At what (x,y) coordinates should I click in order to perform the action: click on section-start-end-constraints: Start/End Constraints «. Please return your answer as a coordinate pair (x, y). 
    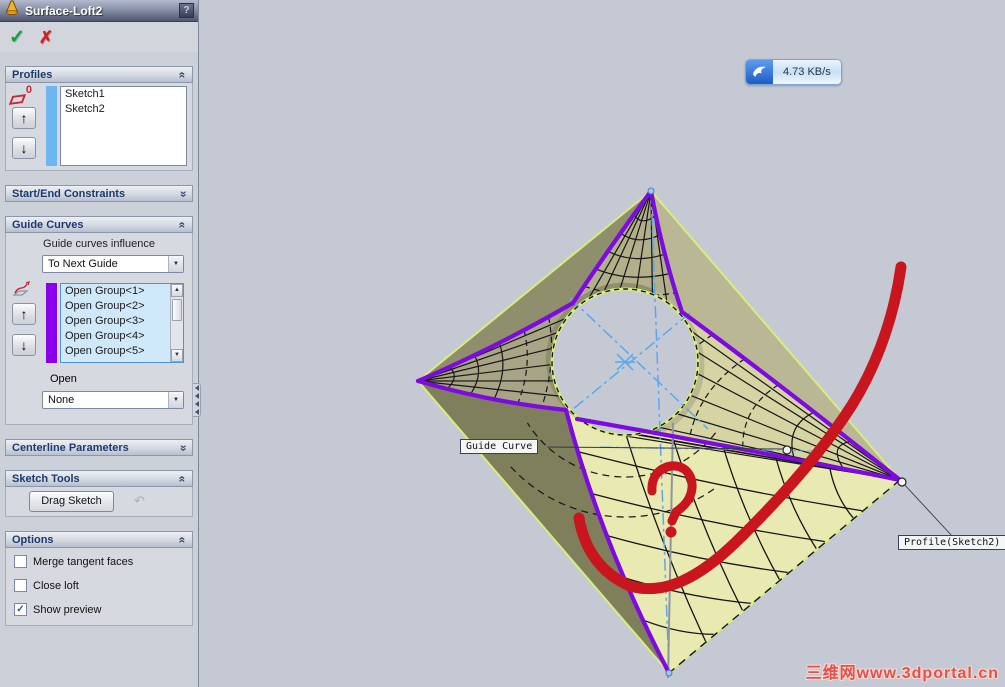
    Looking at the image, I should click on (99, 193).